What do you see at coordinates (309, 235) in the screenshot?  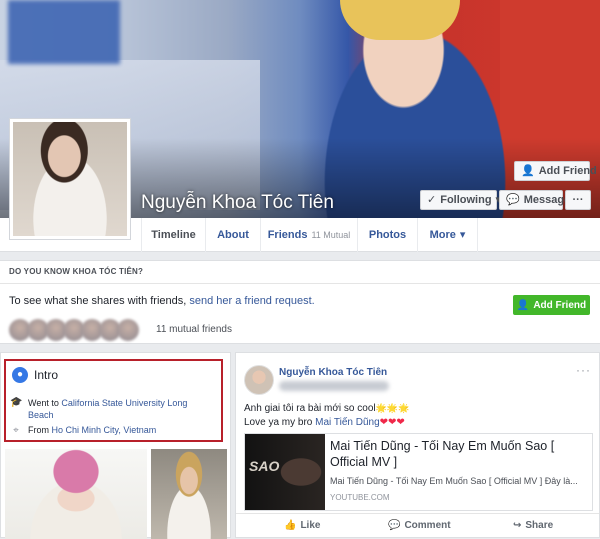 I see `tab-friends: Friends 11 Mutual` at bounding box center [309, 235].